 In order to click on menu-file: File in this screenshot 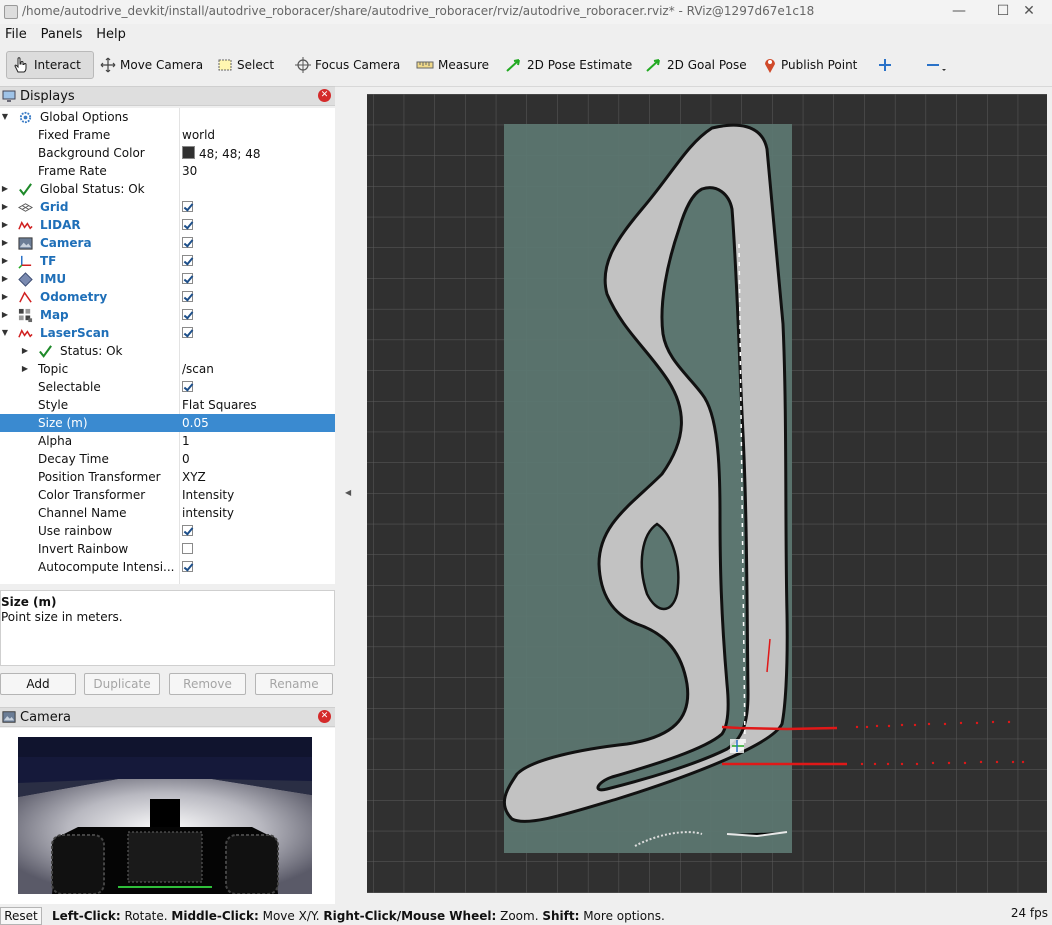, I will do `click(16, 34)`.